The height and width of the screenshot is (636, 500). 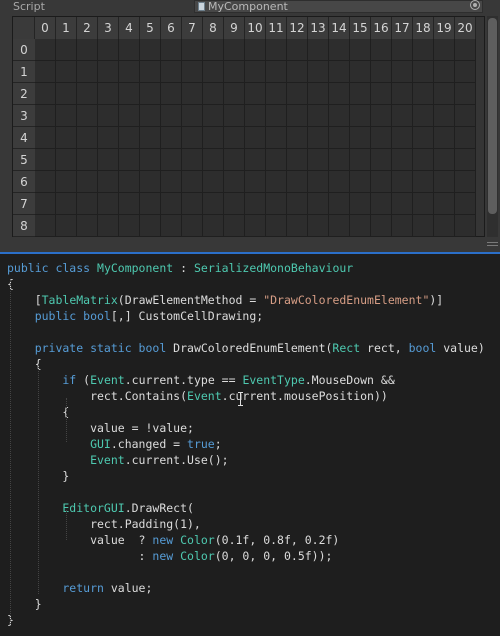 I want to click on vertical-scrollbar, so click(x=492, y=126).